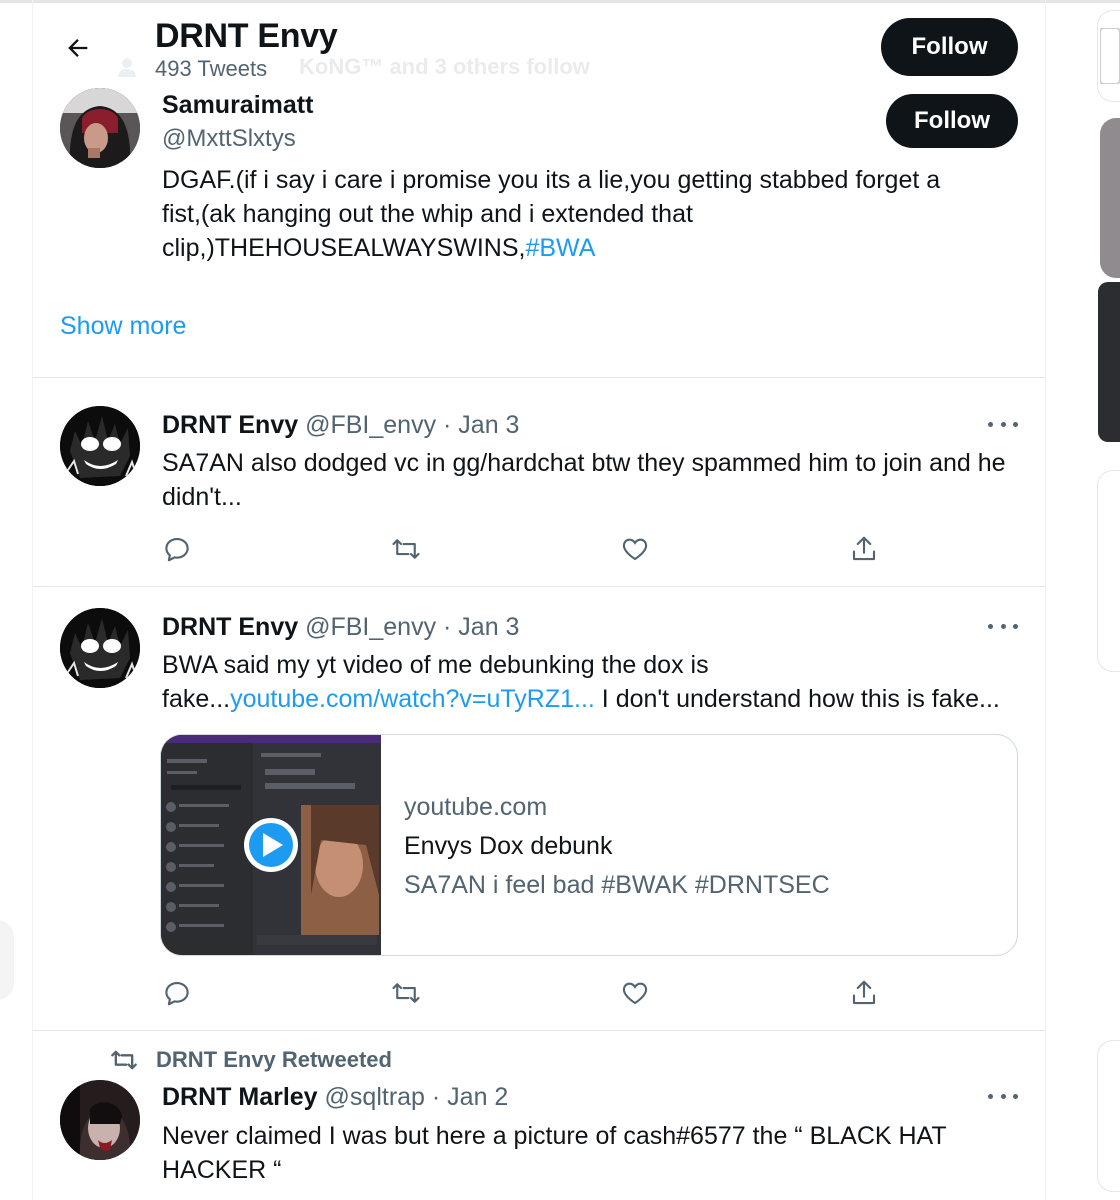  Describe the element at coordinates (1110, 198) in the screenshot. I see `right-media-thumbnail` at that location.